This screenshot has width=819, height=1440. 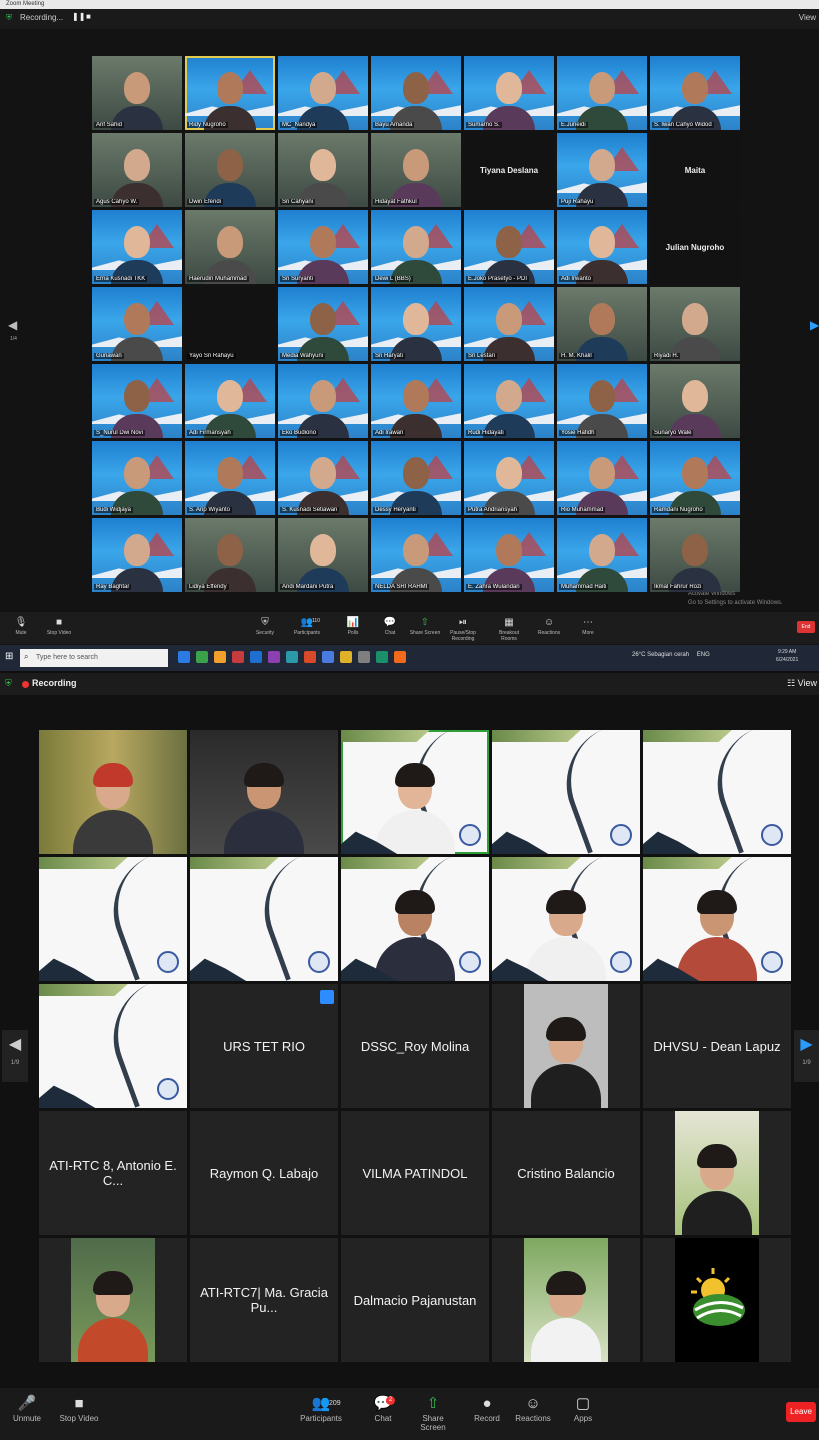 What do you see at coordinates (230, 401) in the screenshot?
I see `participant-tile: Adi Firmansyah` at bounding box center [230, 401].